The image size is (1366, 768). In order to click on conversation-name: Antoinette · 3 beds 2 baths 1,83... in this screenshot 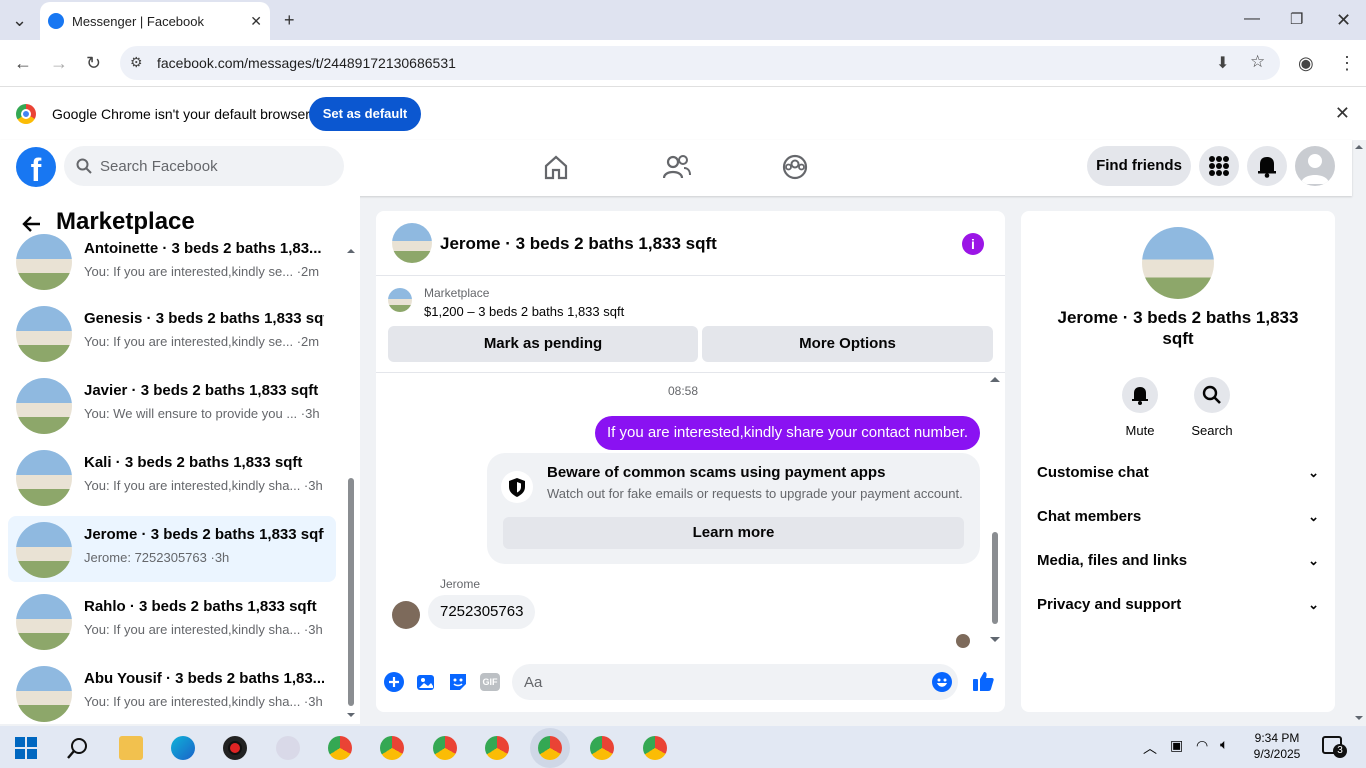, I will do `click(203, 248)`.